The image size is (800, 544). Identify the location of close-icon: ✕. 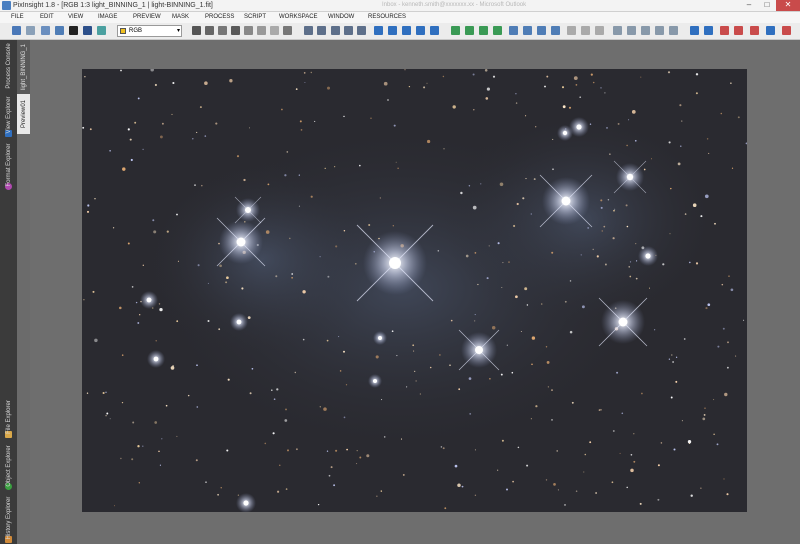
(788, 5).